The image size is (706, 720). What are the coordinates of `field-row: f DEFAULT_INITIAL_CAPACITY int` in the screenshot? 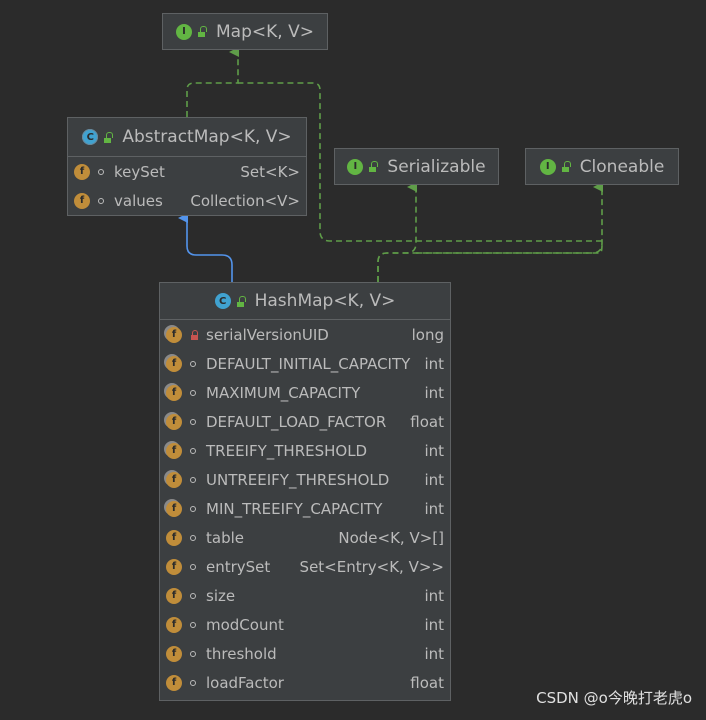 It's located at (305, 363).